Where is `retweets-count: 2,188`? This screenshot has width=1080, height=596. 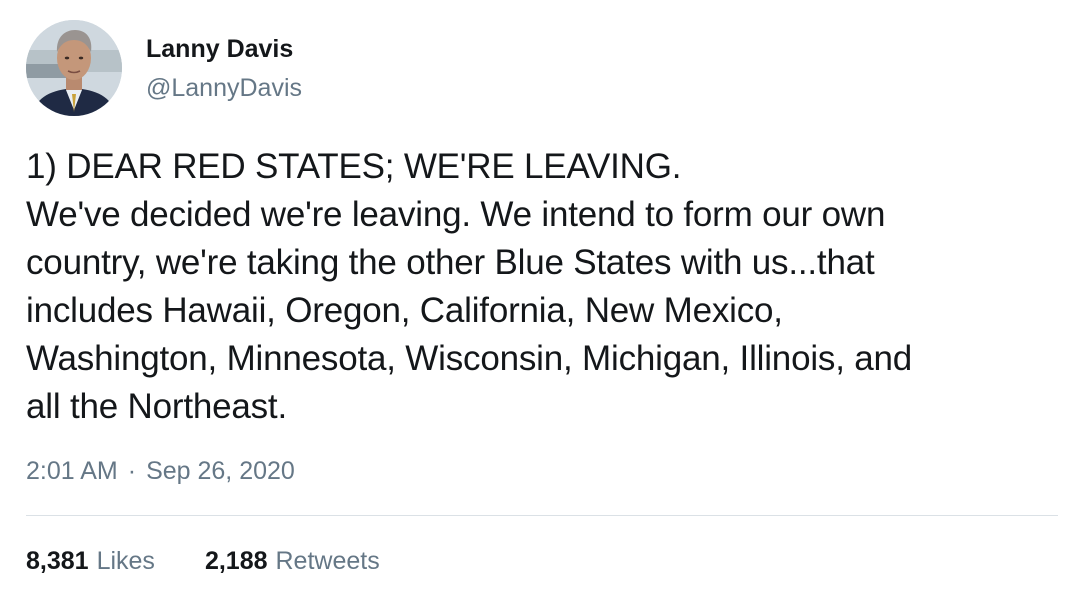
retweets-count: 2,188 is located at coordinates (236, 561).